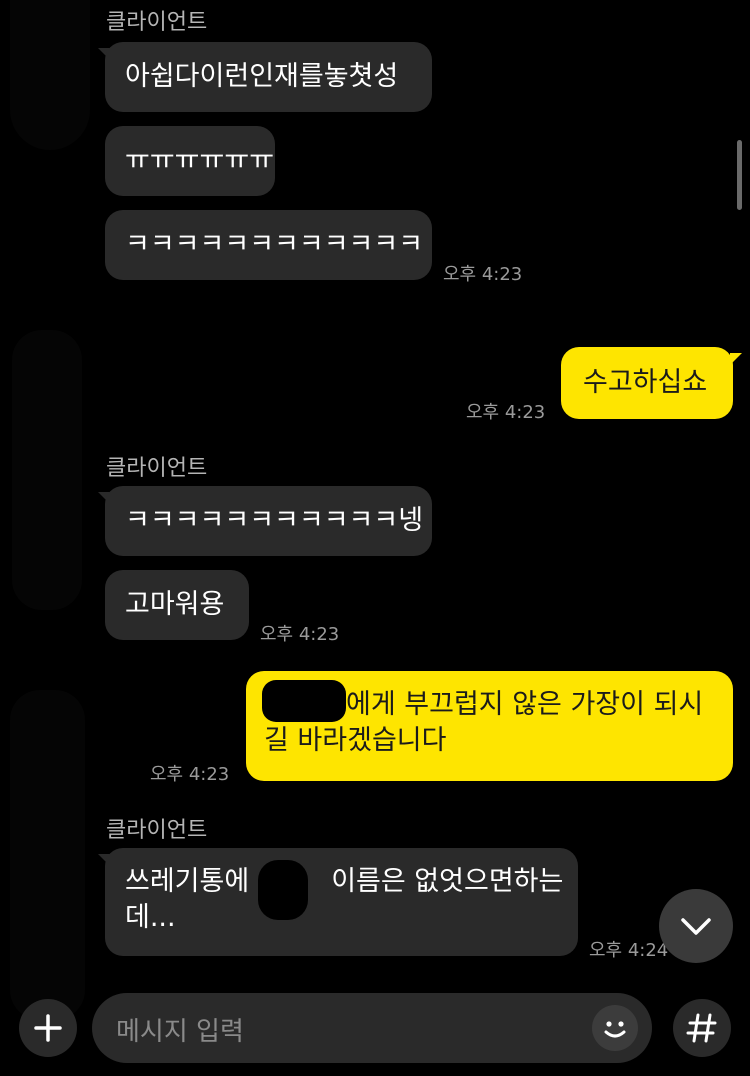 This screenshot has height=1076, width=750. I want to click on message-text: ㅠㅠㅠㅠㅠㅠ, so click(200, 160).